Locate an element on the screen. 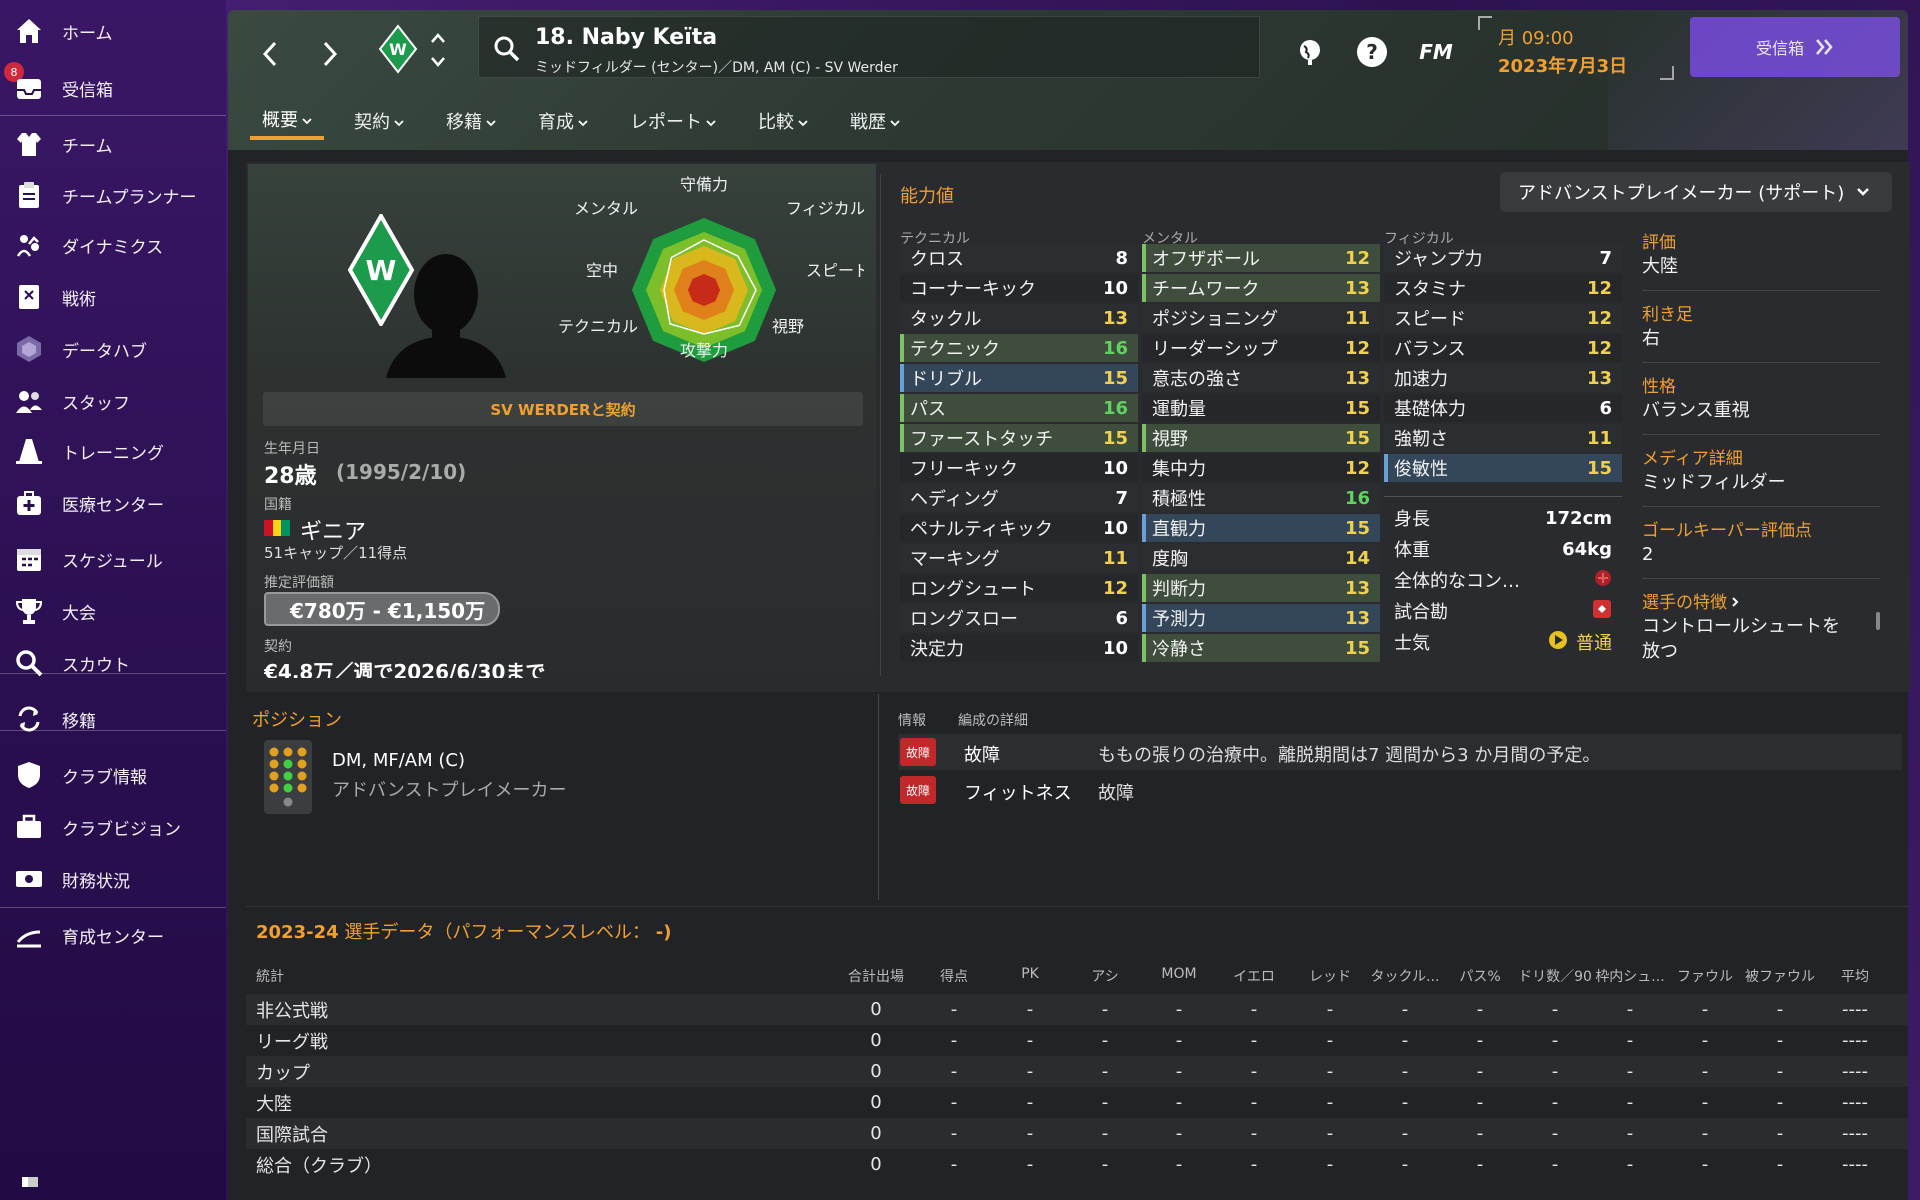 The width and height of the screenshot is (1920, 1200). pitch-position-icon is located at coordinates (288, 777).